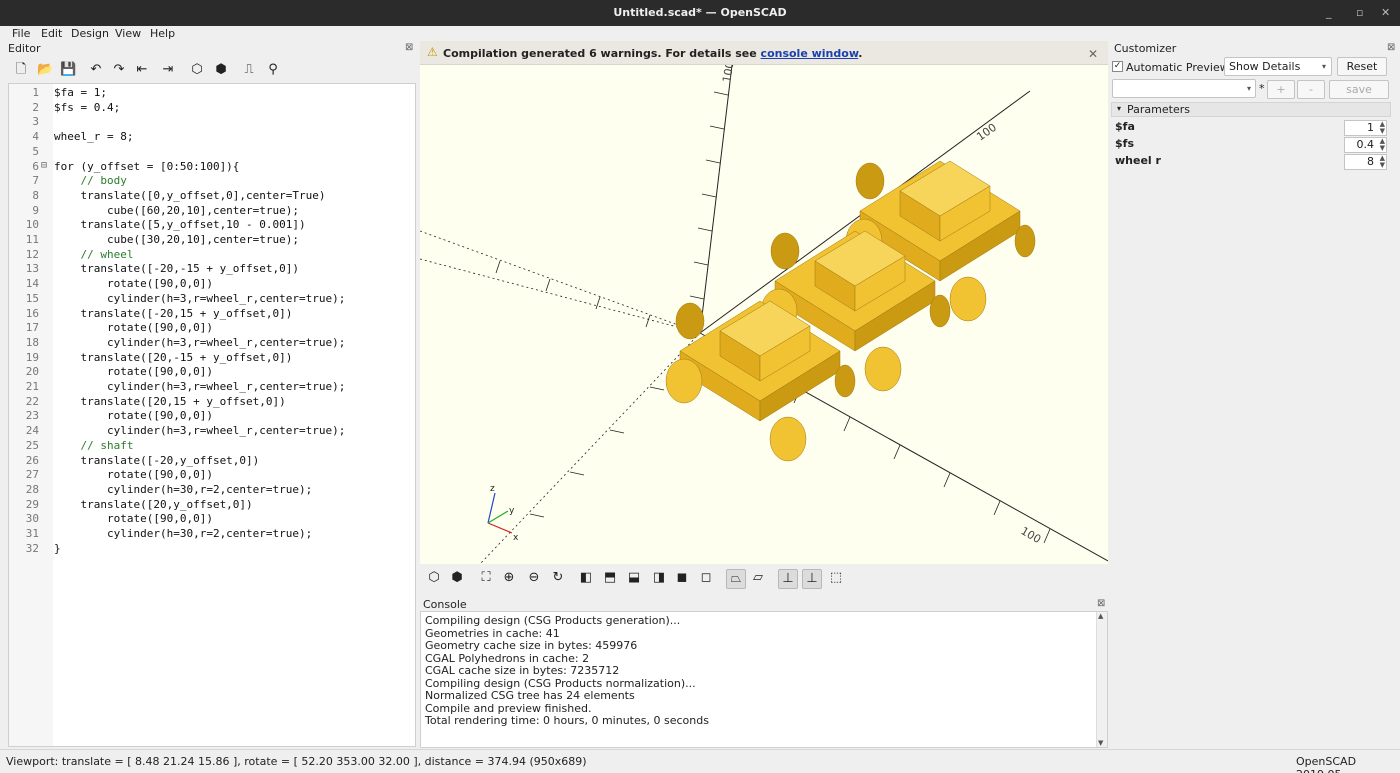  Describe the element at coordinates (1101, 603) in the screenshot. I see `console-close-icon: ⊠` at that location.